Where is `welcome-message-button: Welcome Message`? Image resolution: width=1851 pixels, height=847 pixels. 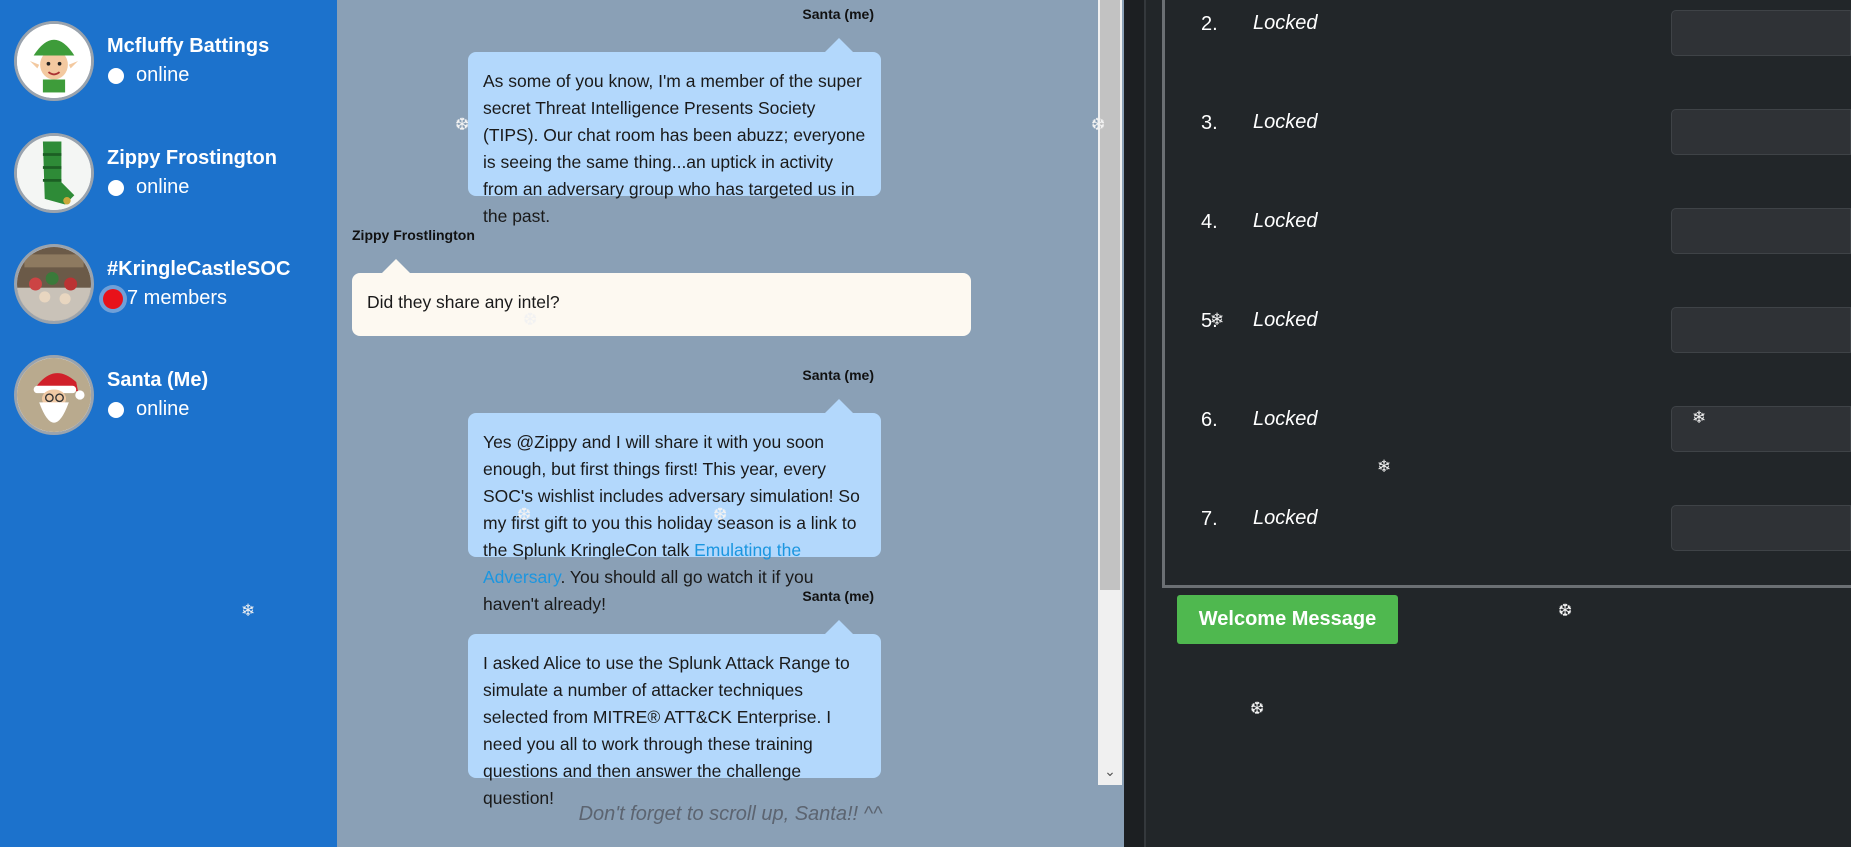 welcome-message-button: Welcome Message is located at coordinates (1287, 619).